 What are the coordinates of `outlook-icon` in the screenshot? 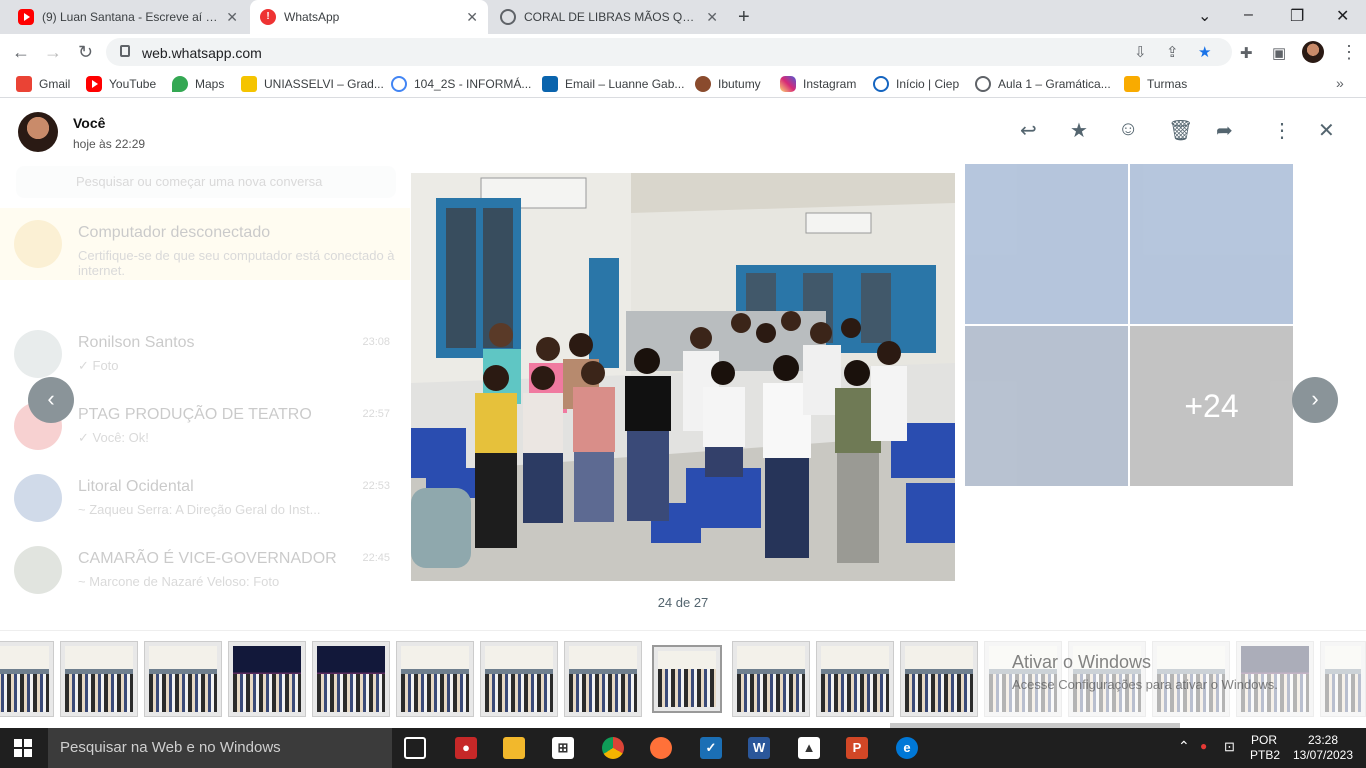 It's located at (550, 84).